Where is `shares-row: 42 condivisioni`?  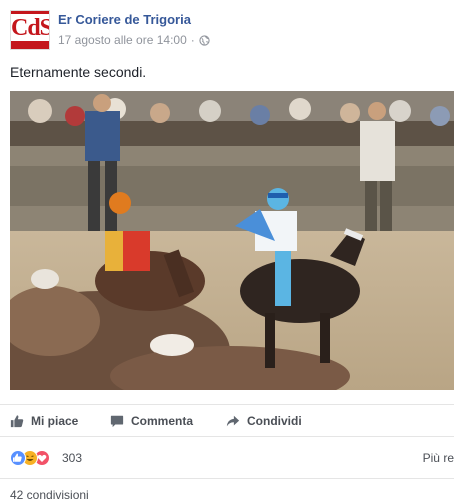 shares-row: 42 condivisioni is located at coordinates (227, 491).